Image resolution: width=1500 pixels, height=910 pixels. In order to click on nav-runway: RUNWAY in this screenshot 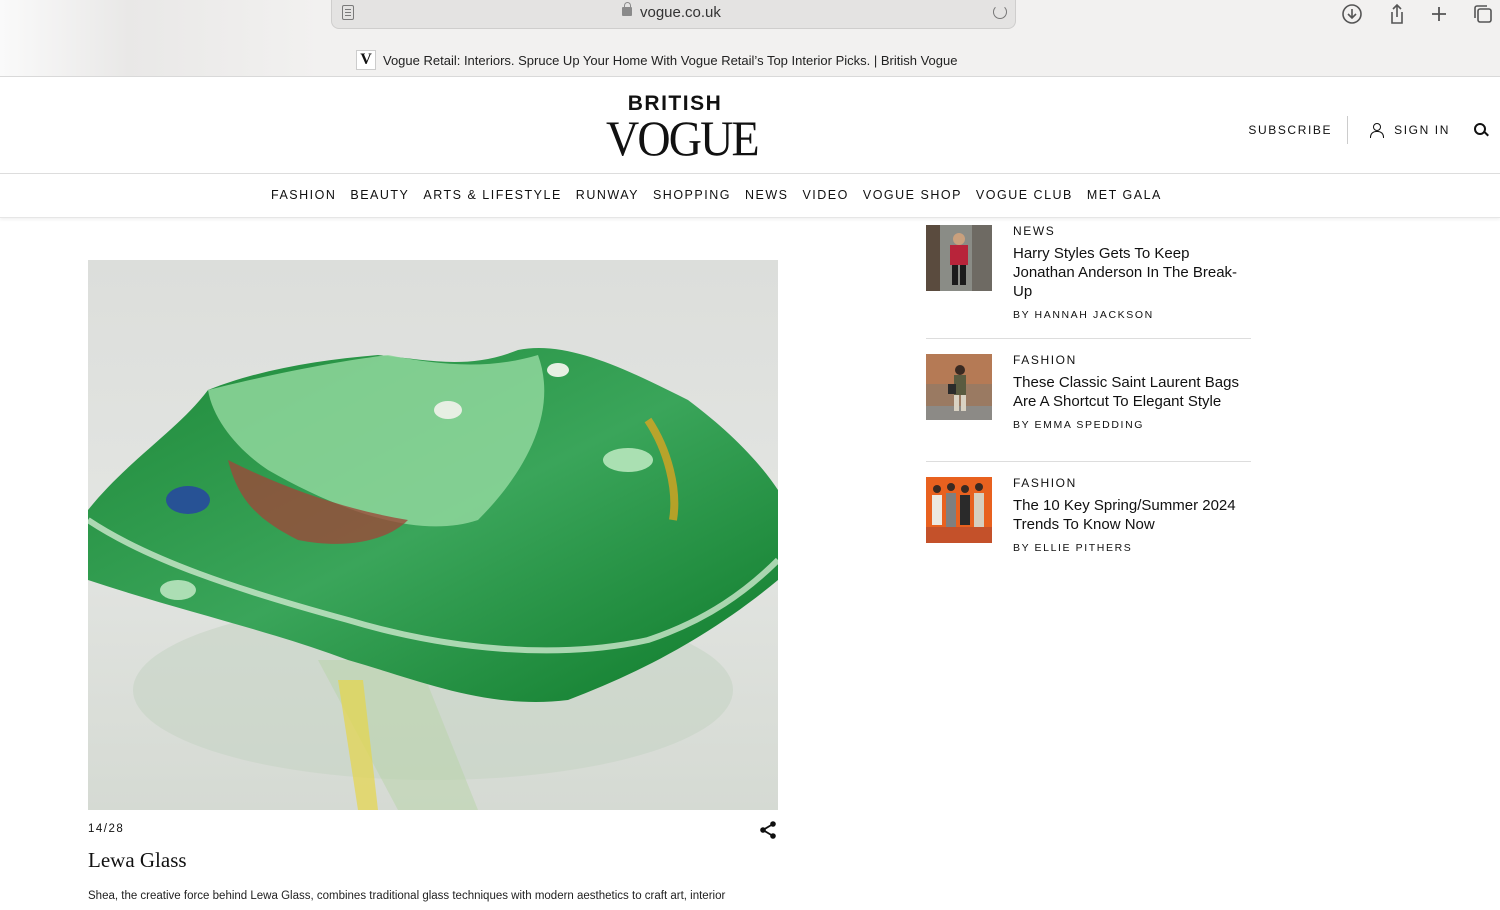, I will do `click(607, 195)`.